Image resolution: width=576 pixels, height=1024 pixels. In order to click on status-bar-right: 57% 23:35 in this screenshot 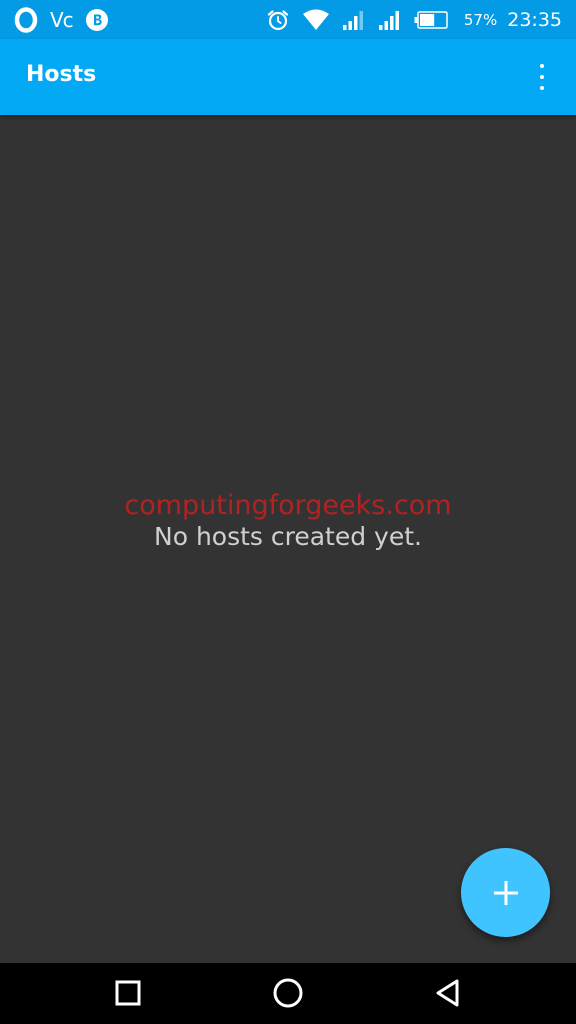, I will do `click(414, 20)`.